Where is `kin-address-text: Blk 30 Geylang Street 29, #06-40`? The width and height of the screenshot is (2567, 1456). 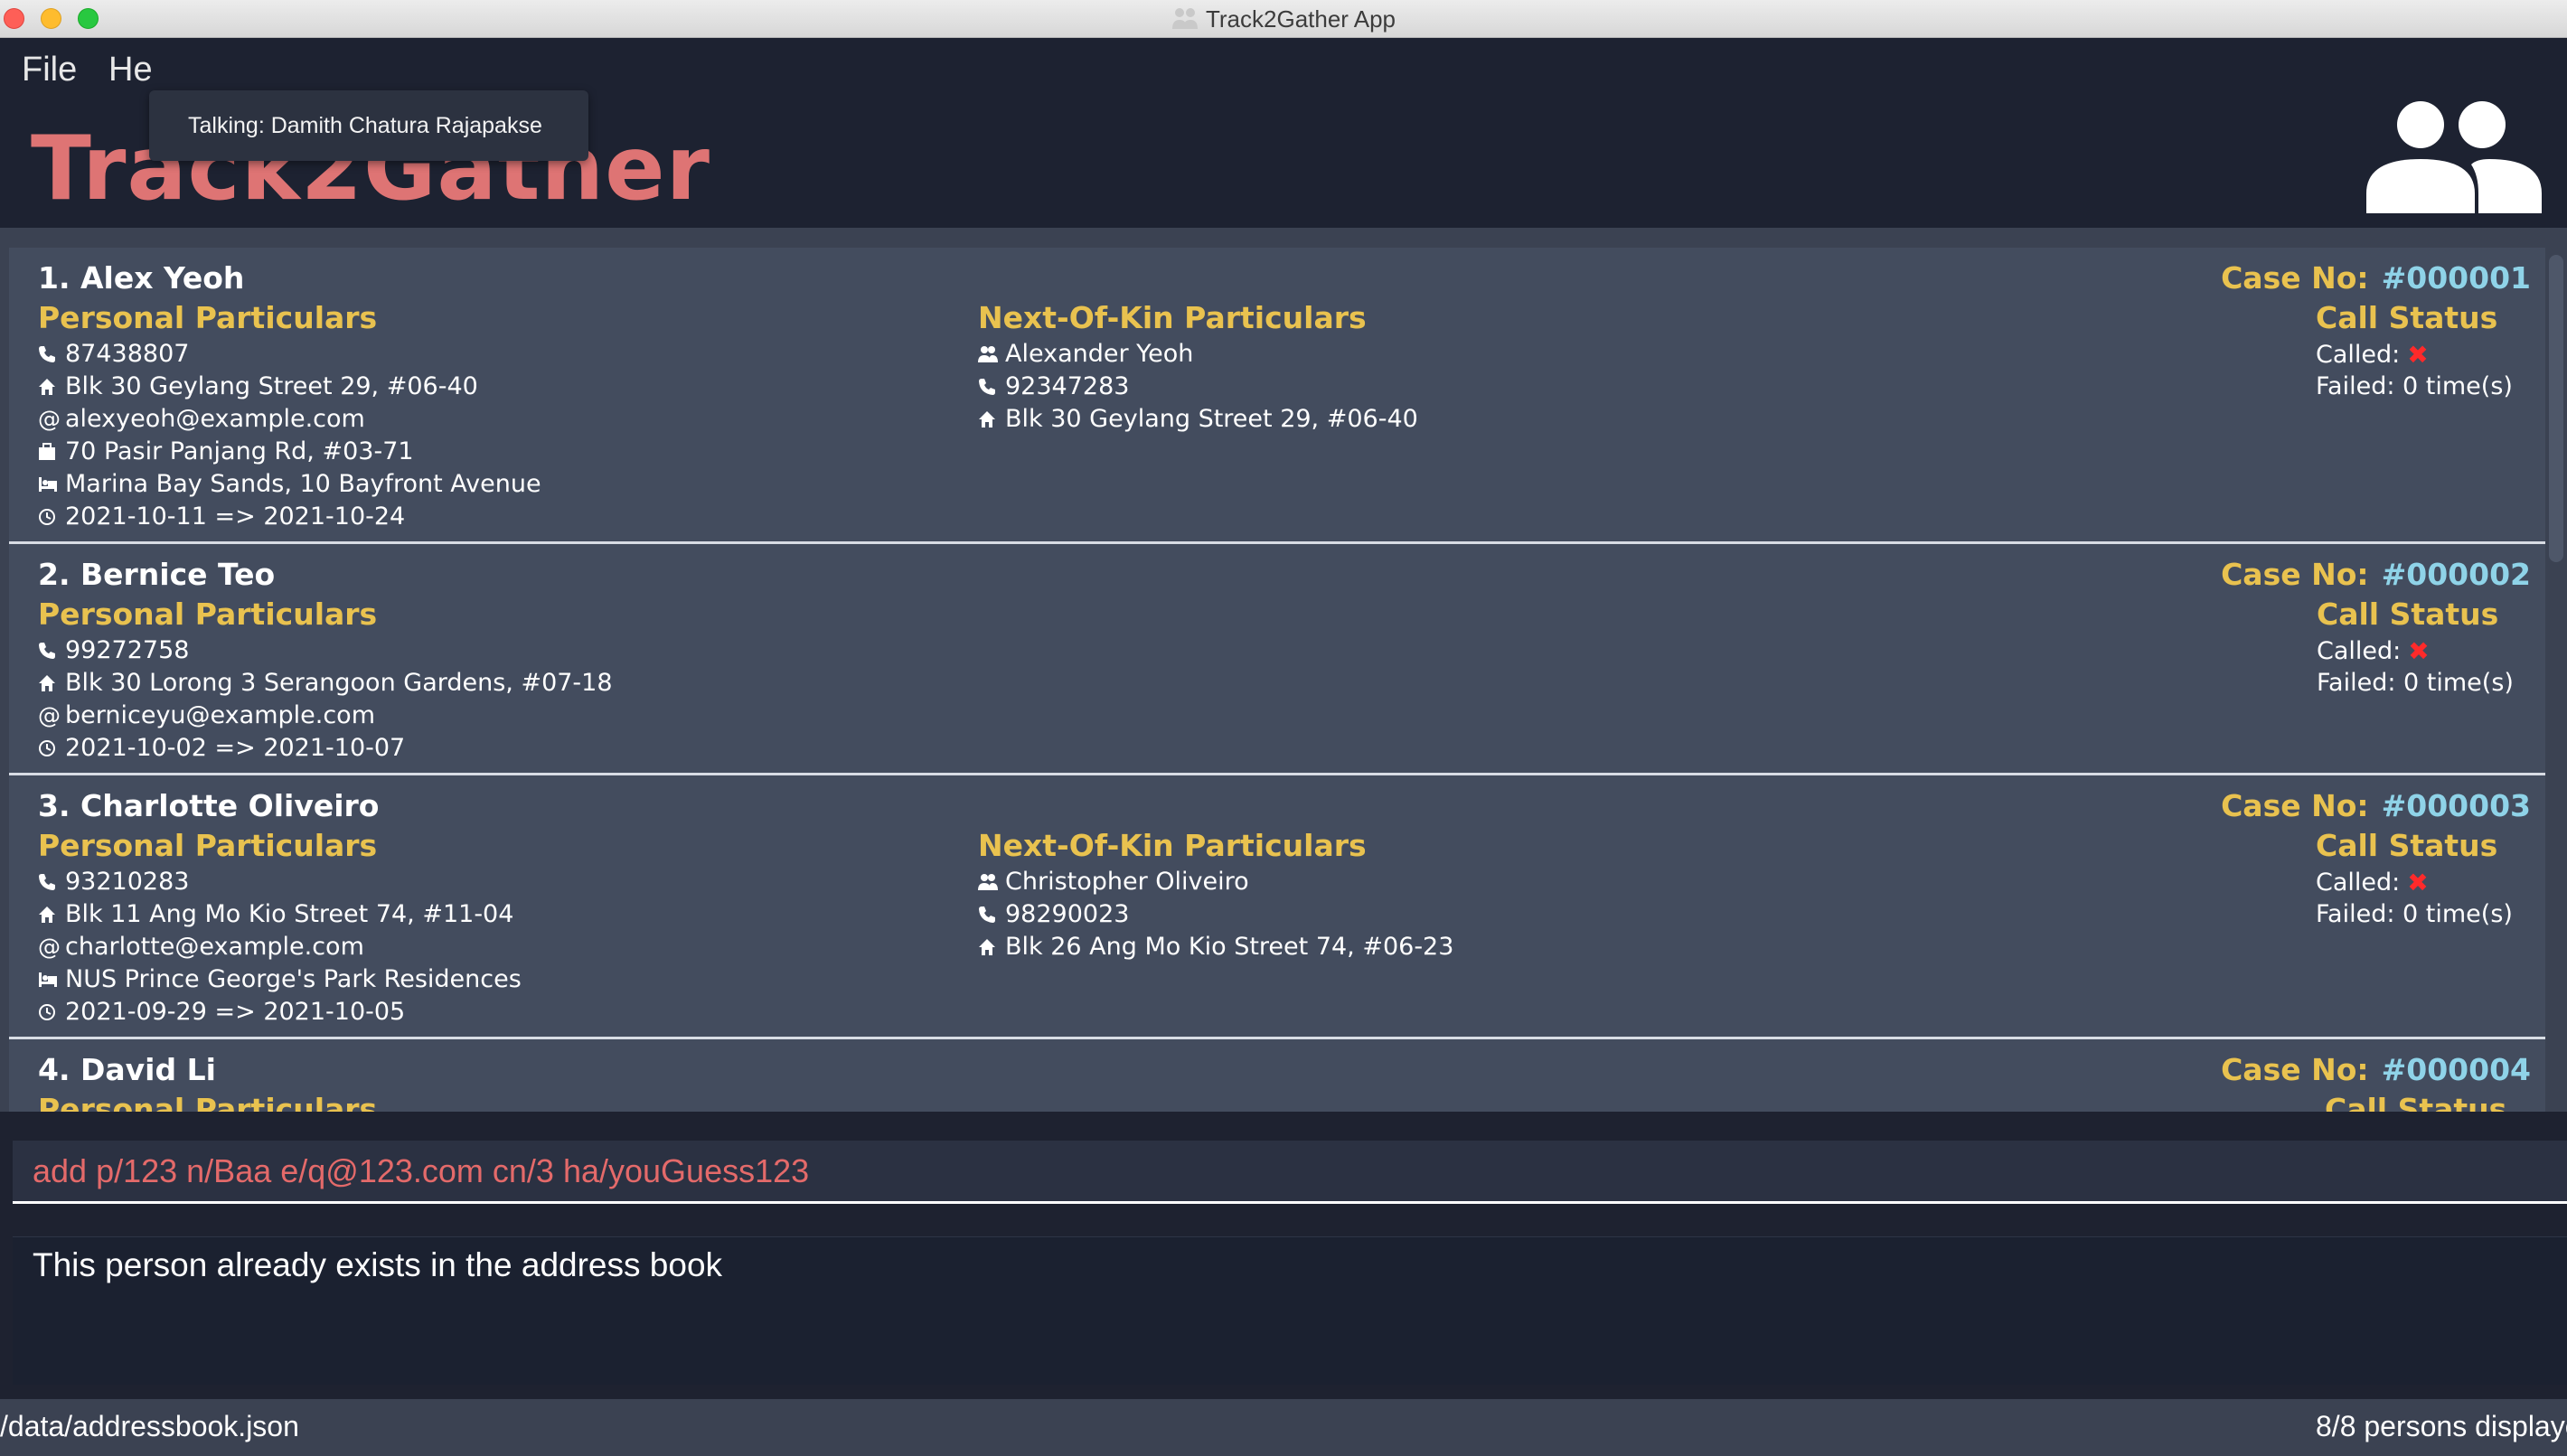 kin-address-text: Blk 30 Geylang Street 29, #06-40 is located at coordinates (1211, 419).